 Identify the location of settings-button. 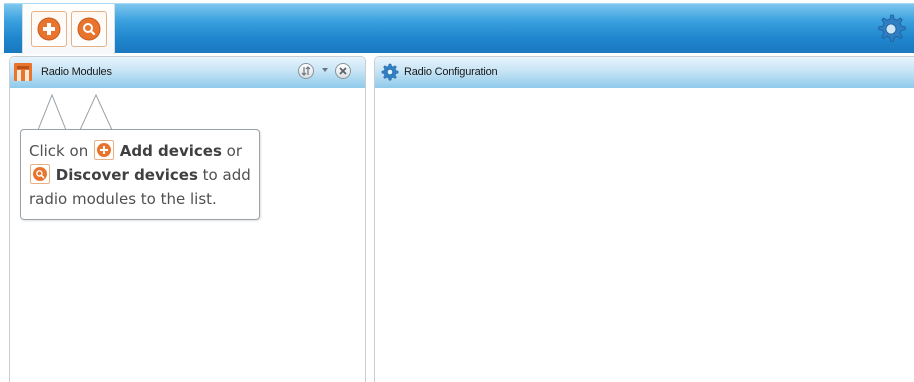
(892, 29).